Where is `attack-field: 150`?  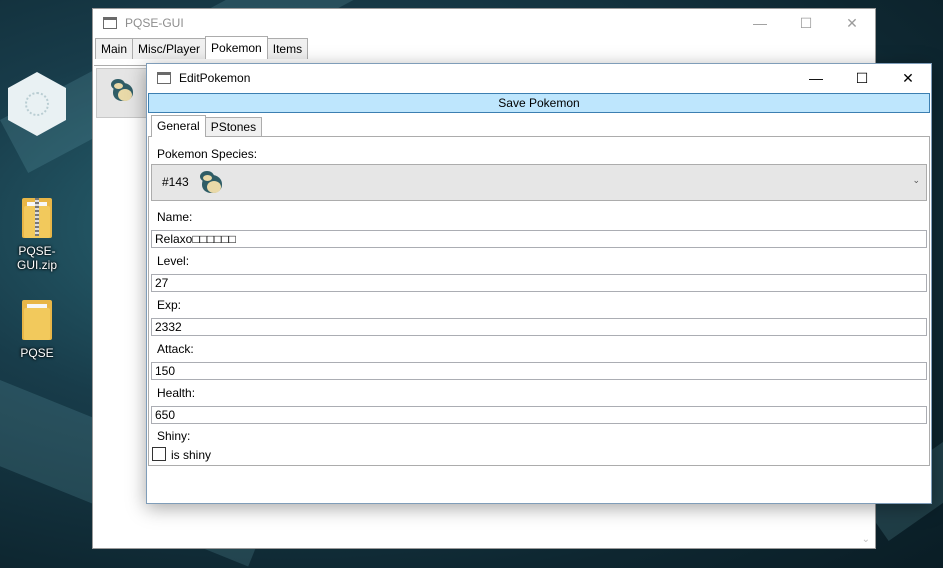
attack-field: 150 is located at coordinates (539, 371).